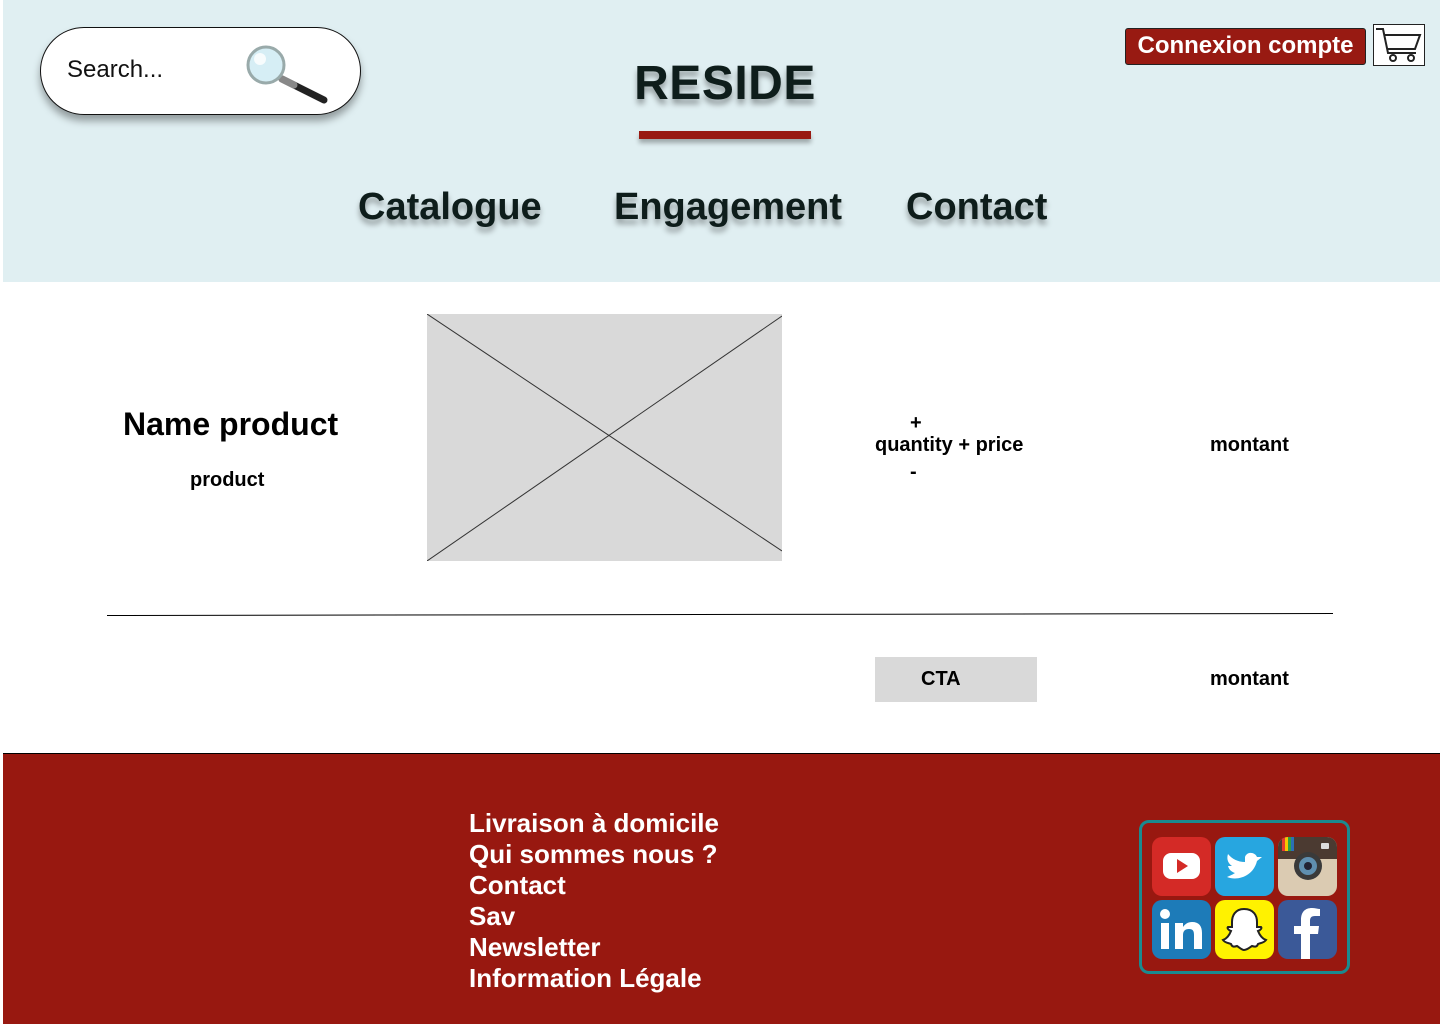 The width and height of the screenshot is (1440, 1024). Describe the element at coordinates (956, 679) in the screenshot. I see `cta-button: CTA` at that location.